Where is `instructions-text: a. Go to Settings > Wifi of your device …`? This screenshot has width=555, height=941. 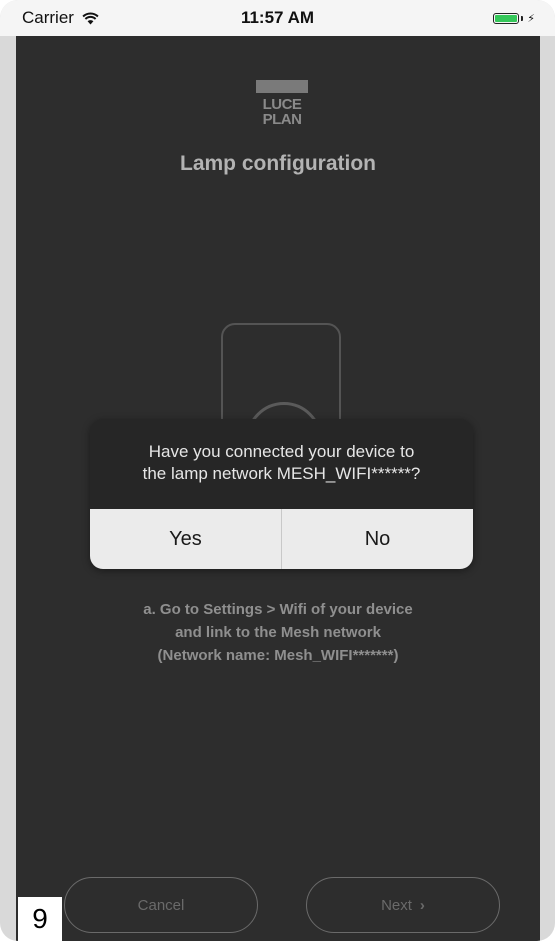 instructions-text: a. Go to Settings > Wifi of your device … is located at coordinates (278, 632).